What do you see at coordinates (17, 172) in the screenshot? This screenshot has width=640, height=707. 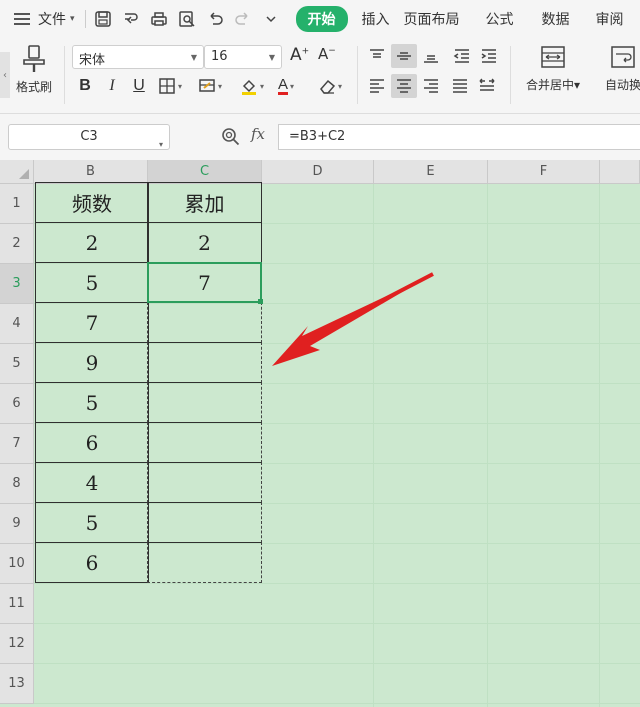 I see `select-all-corner` at bounding box center [17, 172].